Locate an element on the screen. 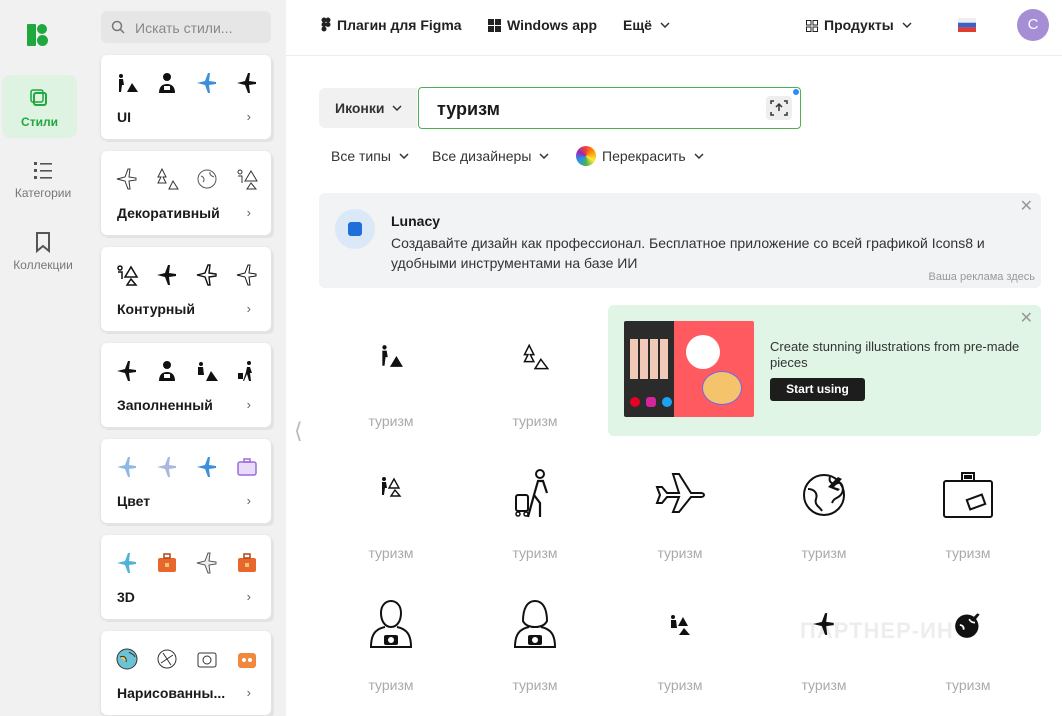  search-input: туризм is located at coordinates (609, 108).